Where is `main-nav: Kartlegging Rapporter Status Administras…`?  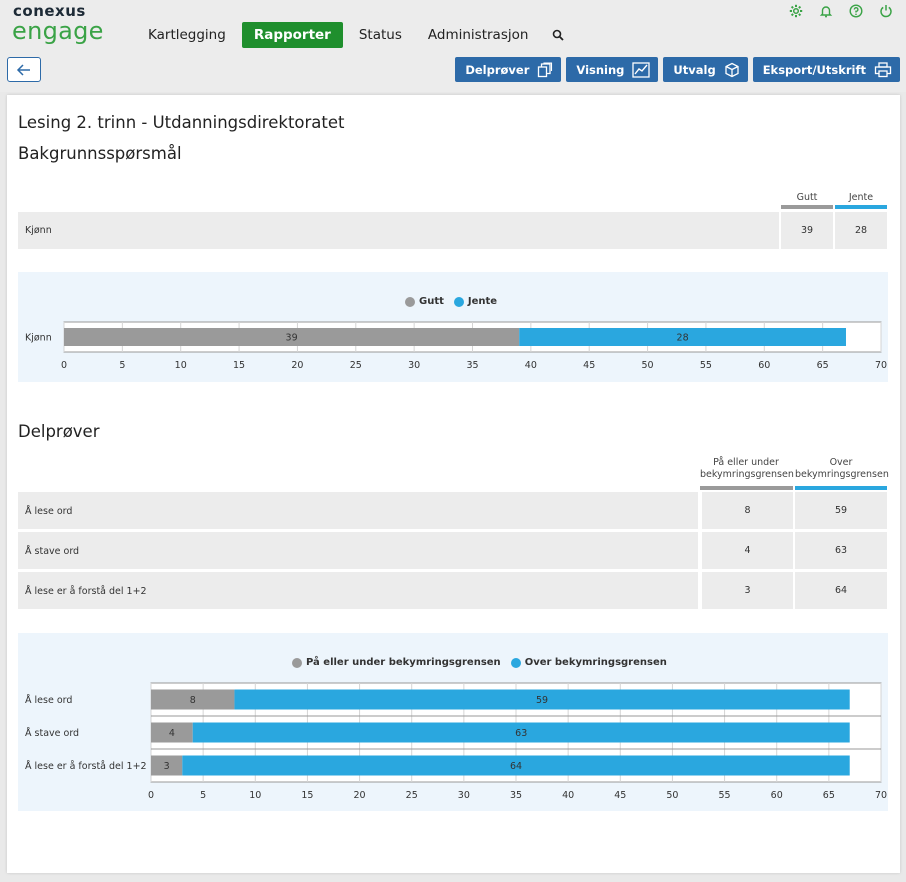 main-nav: Kartlegging Rapporter Status Administras… is located at coordinates (353, 35).